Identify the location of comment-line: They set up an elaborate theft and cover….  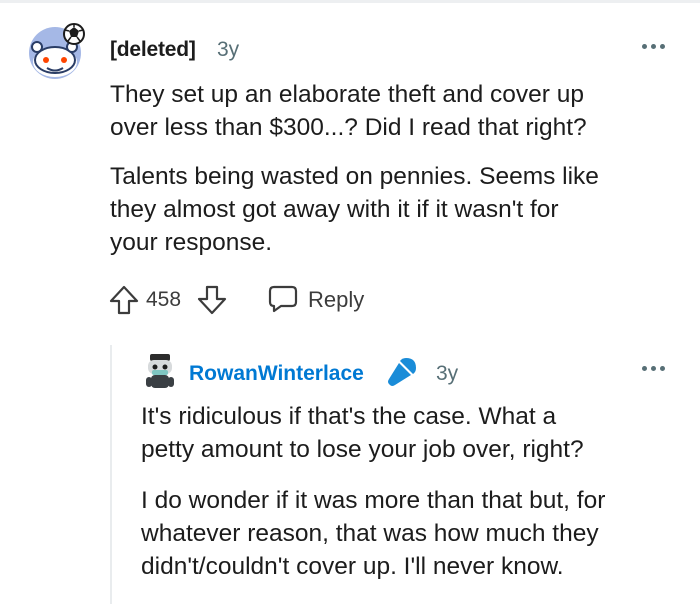
(347, 94).